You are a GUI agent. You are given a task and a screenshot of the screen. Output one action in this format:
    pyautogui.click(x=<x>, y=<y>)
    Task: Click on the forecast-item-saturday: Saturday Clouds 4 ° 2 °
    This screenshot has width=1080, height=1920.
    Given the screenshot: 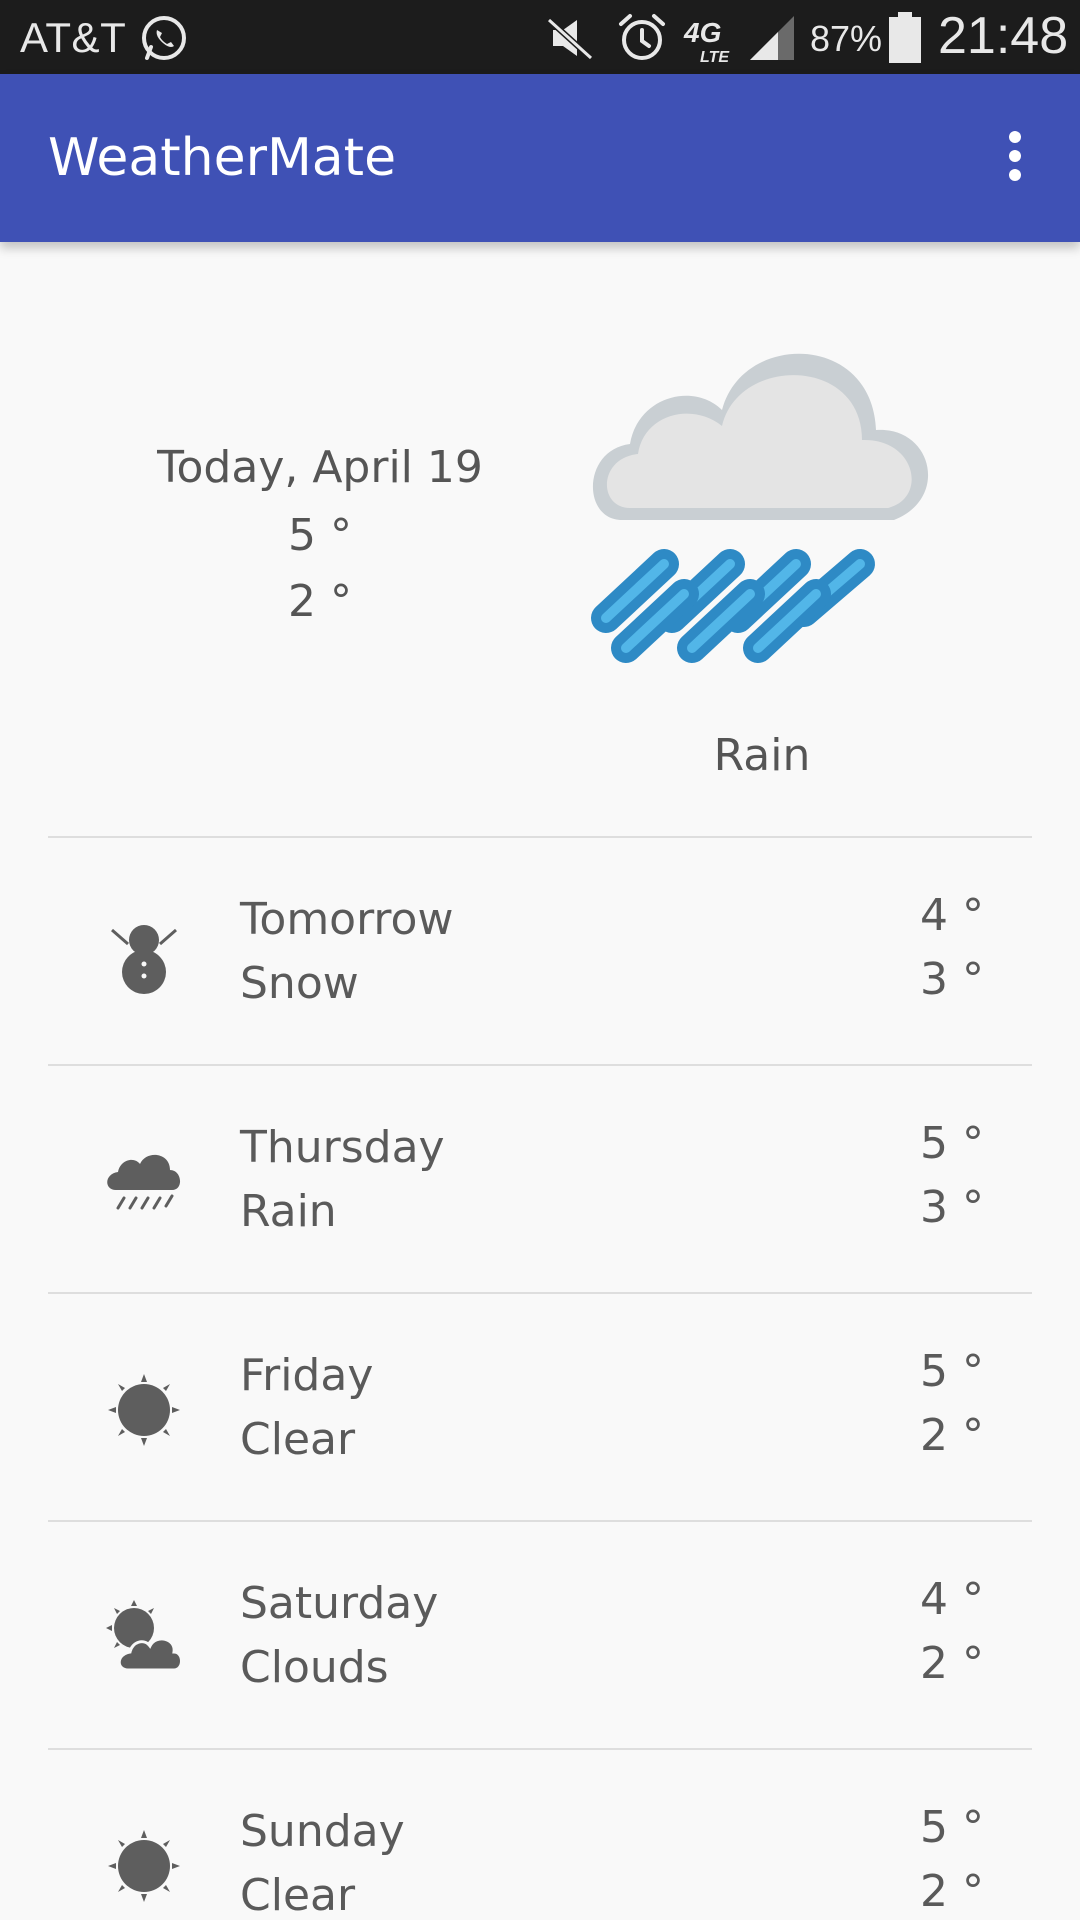 What is the action you would take?
    pyautogui.click(x=540, y=1635)
    